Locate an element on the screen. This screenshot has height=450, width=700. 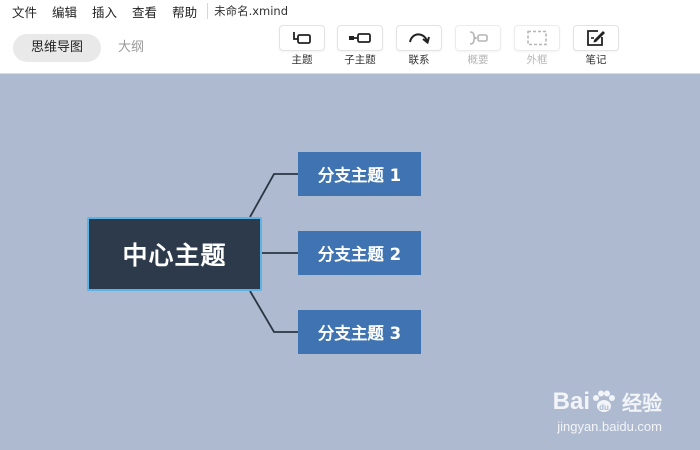
summary-button is located at coordinates (478, 38).